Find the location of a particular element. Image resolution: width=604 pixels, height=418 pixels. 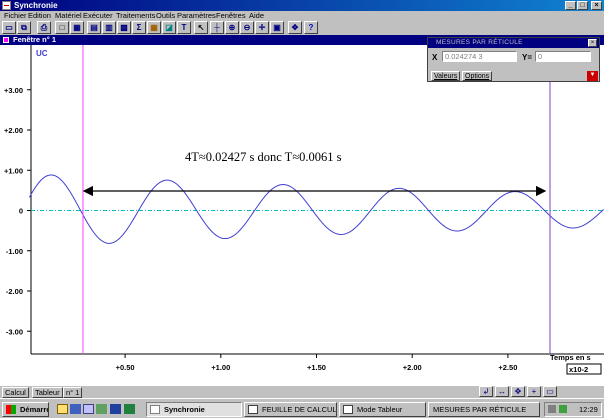

tab-tableur: Tableur is located at coordinates (47, 392).